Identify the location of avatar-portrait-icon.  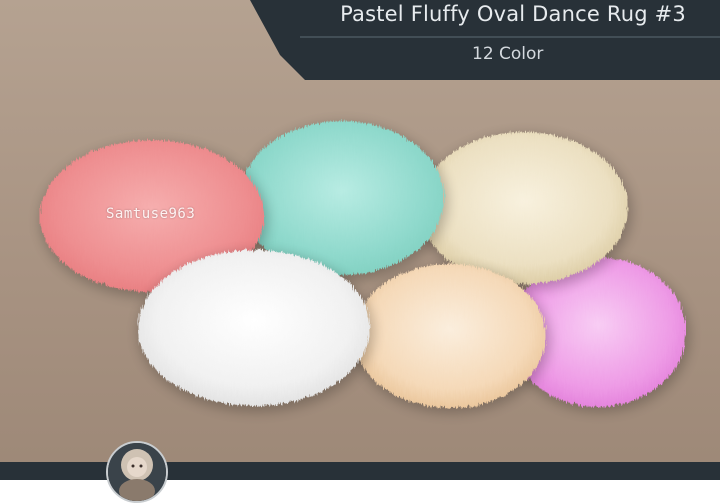
(137, 472).